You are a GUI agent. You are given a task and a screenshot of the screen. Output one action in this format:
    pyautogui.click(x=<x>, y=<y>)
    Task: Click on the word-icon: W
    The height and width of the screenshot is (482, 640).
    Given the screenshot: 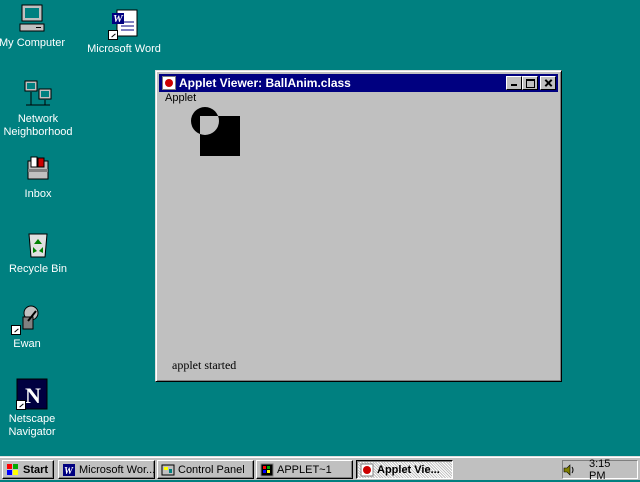 What is the action you would take?
    pyautogui.click(x=69, y=470)
    